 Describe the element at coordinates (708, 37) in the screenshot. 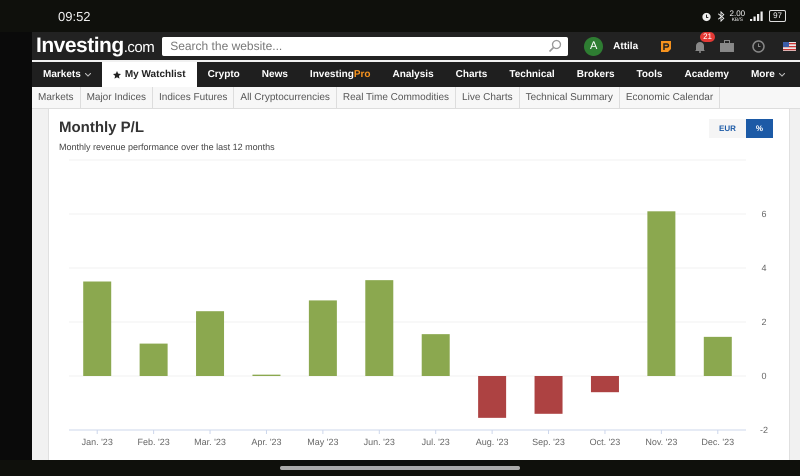

I see `notification-badge: 21` at that location.